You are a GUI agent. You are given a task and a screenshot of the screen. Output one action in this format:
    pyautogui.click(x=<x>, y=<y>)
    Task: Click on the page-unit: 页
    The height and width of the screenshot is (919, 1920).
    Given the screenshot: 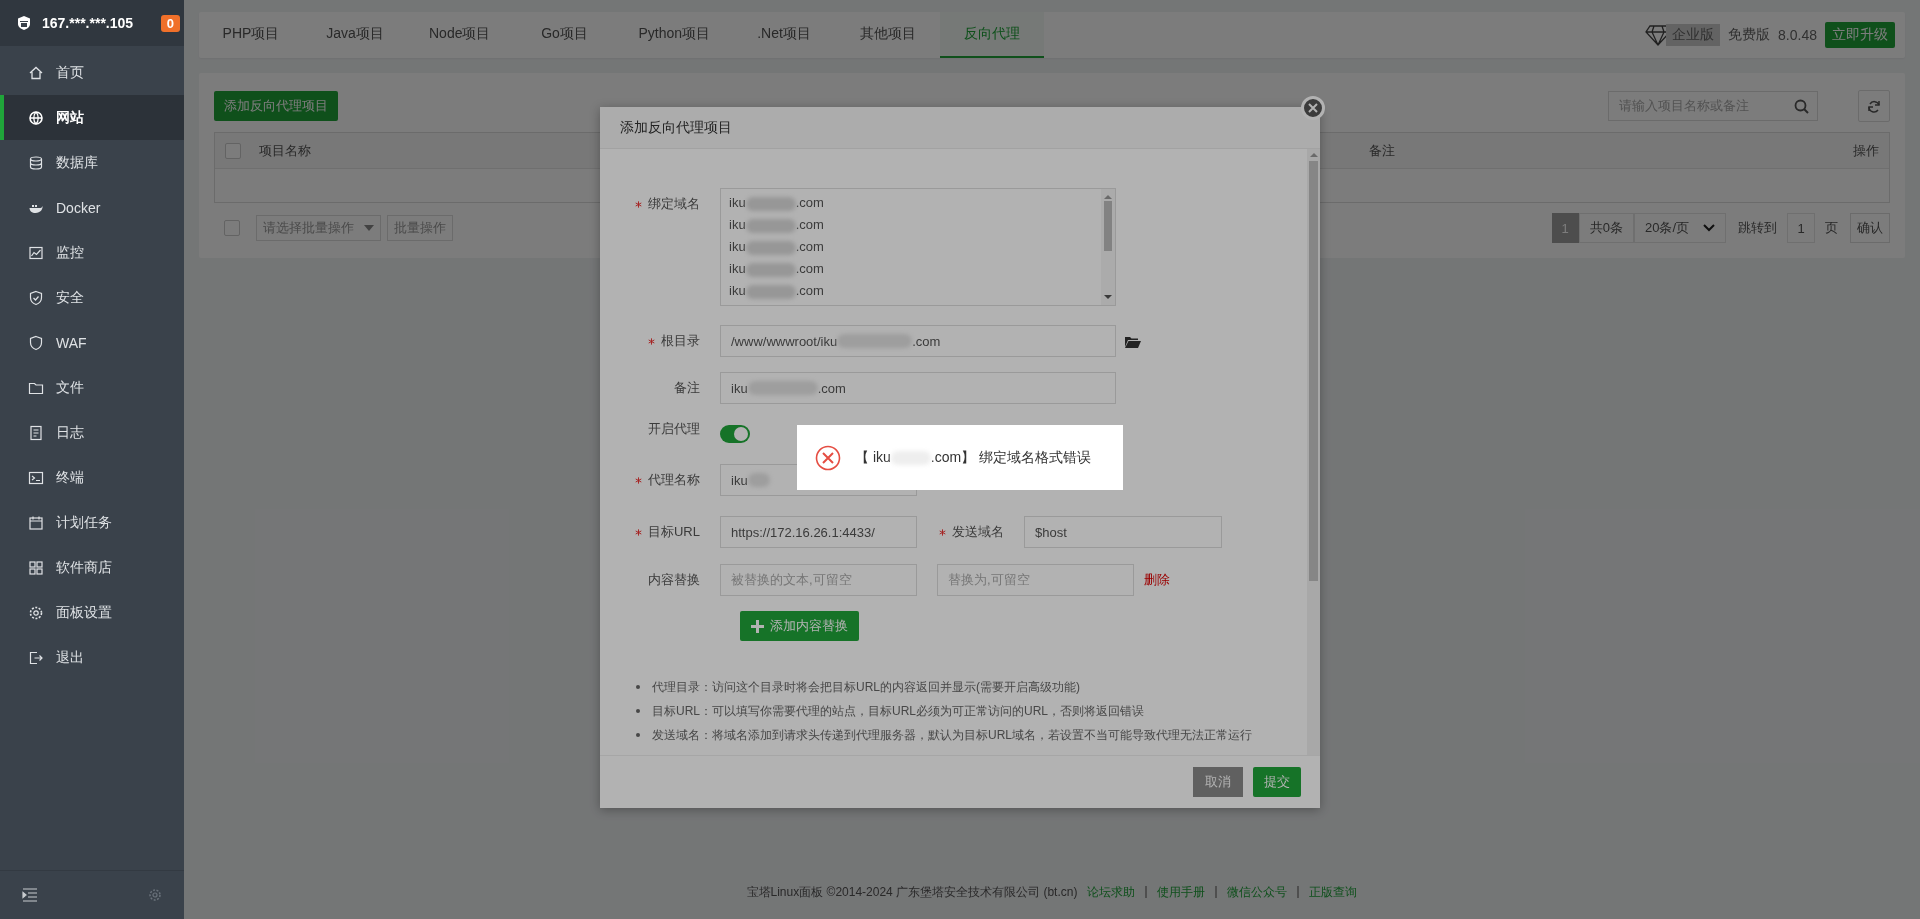 What is the action you would take?
    pyautogui.click(x=1831, y=228)
    